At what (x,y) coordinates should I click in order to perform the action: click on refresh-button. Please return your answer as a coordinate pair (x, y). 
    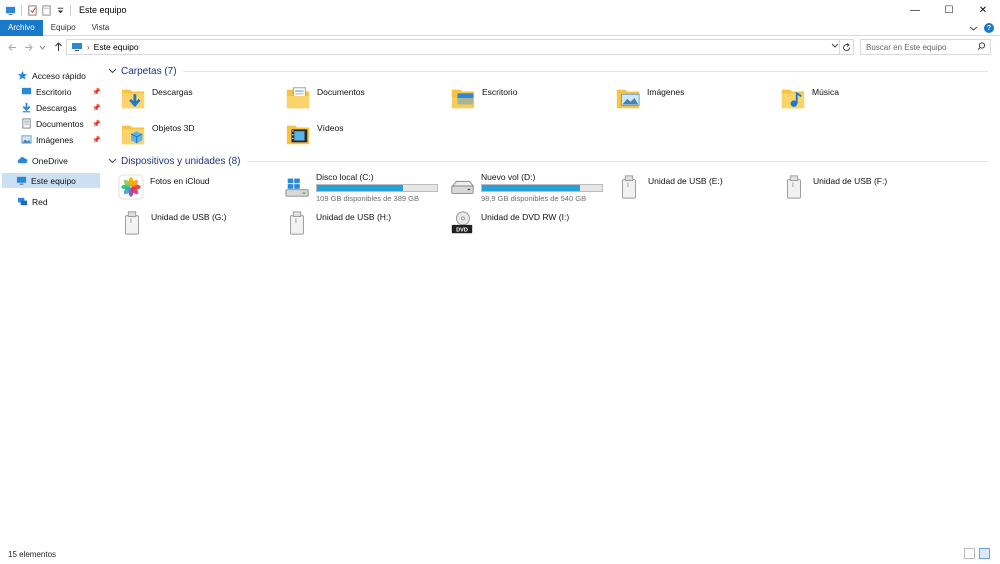
    Looking at the image, I should click on (846, 47).